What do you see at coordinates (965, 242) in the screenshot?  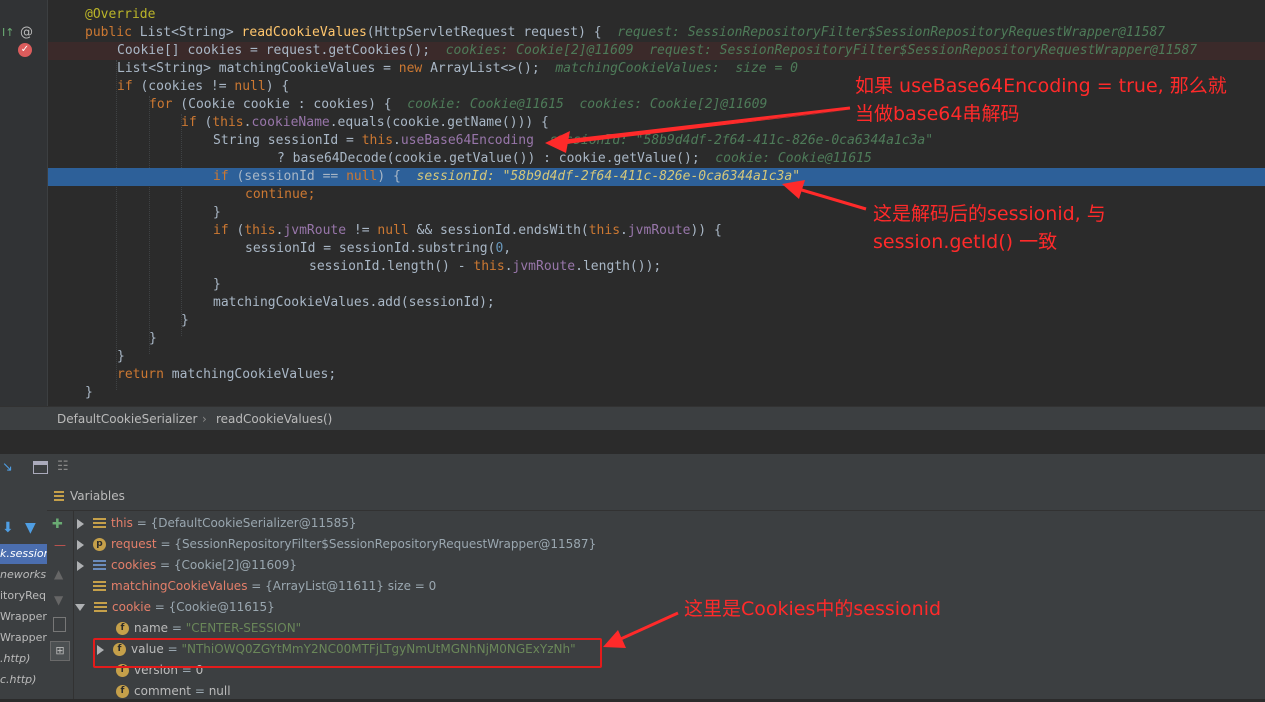 I see `annotation-note-2-line-2: session.getId() 一致` at bounding box center [965, 242].